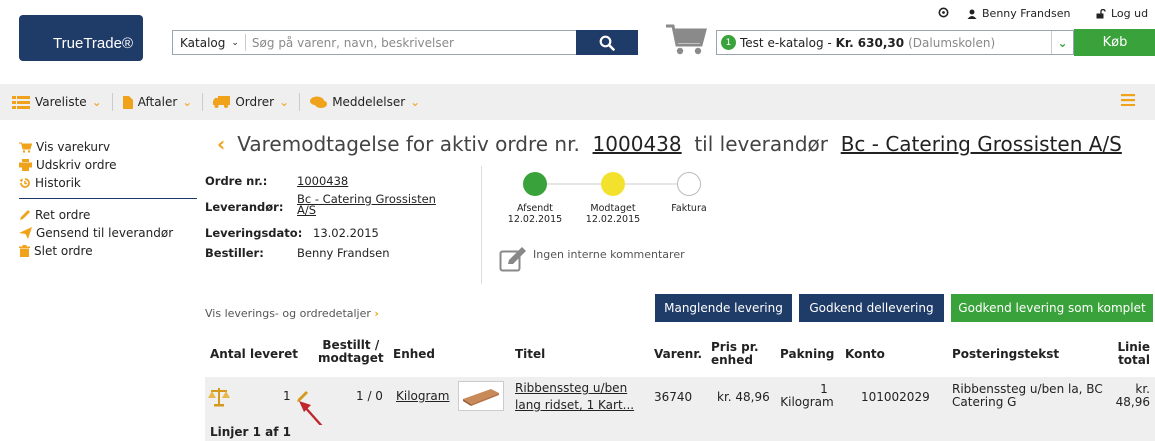 This screenshot has height=441, width=1155. What do you see at coordinates (222, 102) in the screenshot?
I see `truck-icon` at bounding box center [222, 102].